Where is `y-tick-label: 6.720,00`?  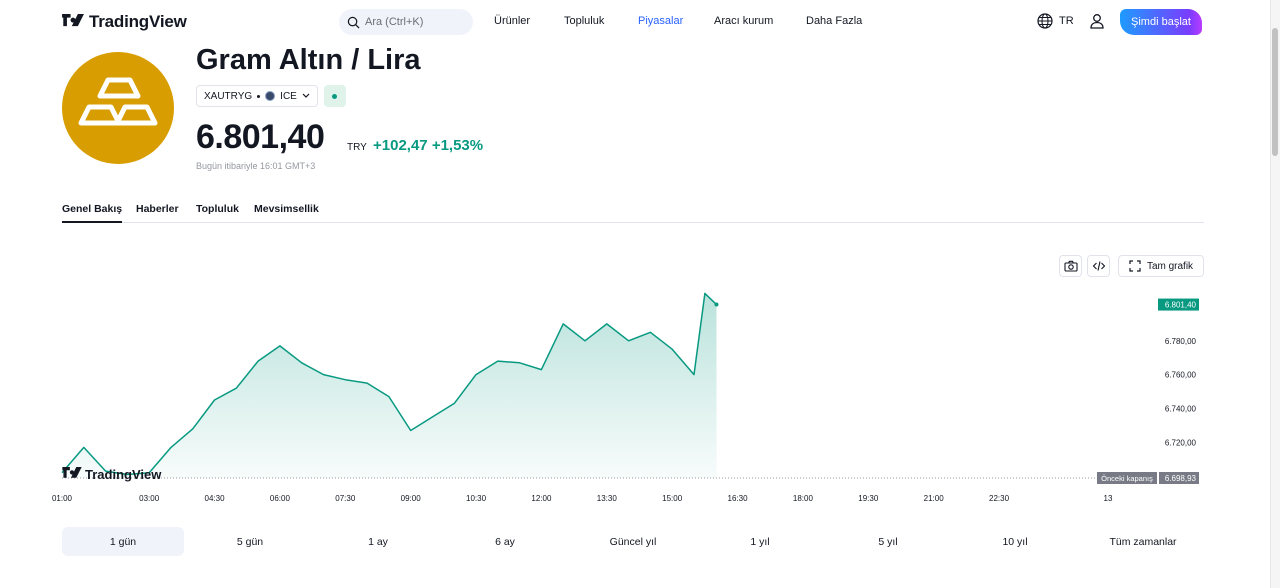
y-tick-label: 6.720,00 is located at coordinates (1181, 442).